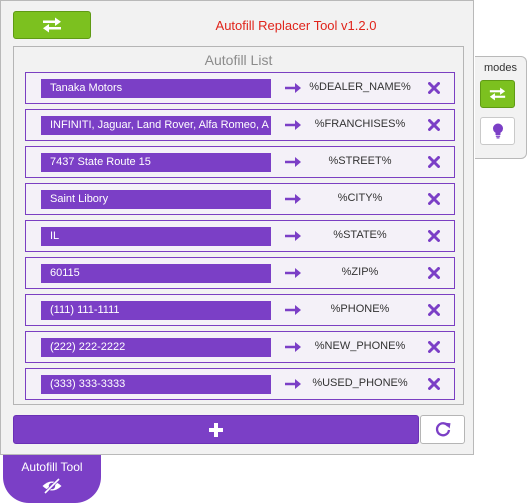  What do you see at coordinates (238, 60) in the screenshot?
I see `list-heading: Autofill List` at bounding box center [238, 60].